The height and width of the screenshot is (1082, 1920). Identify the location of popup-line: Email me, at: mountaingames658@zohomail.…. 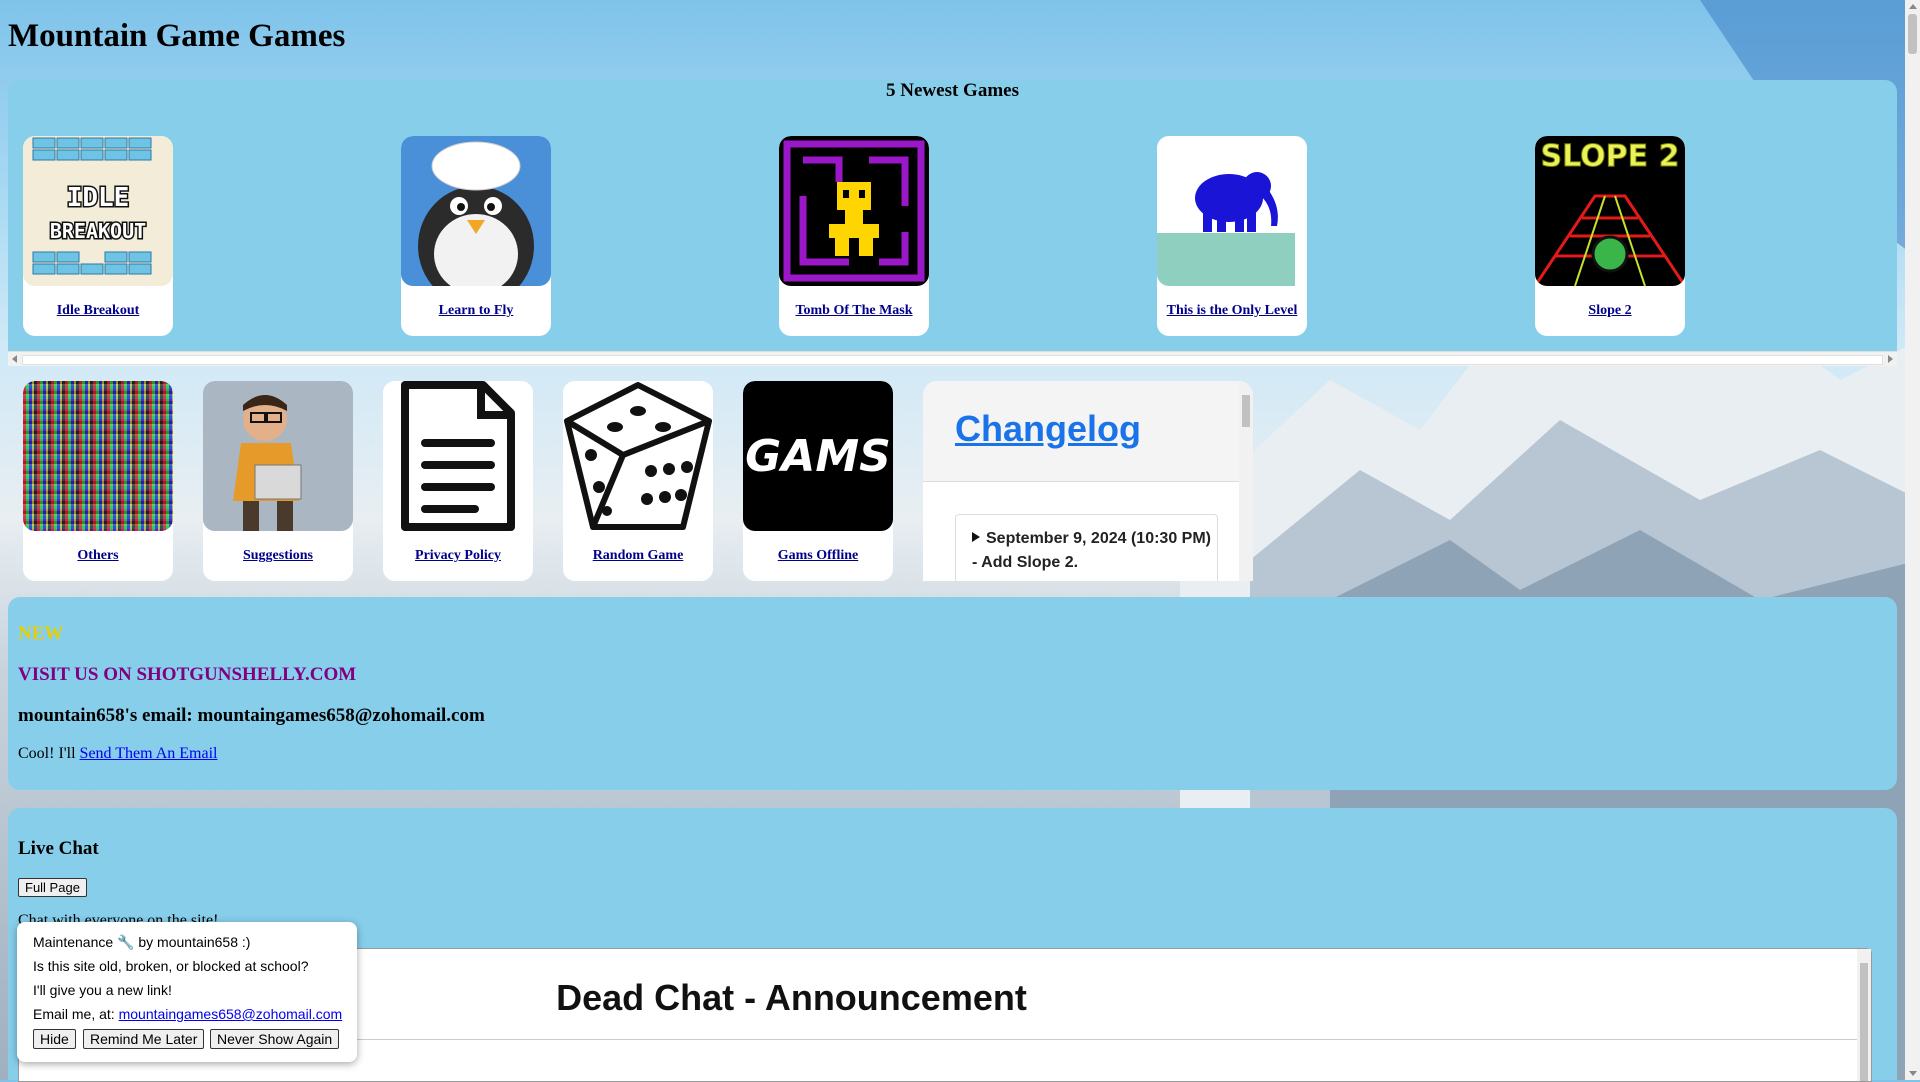
(187, 1014).